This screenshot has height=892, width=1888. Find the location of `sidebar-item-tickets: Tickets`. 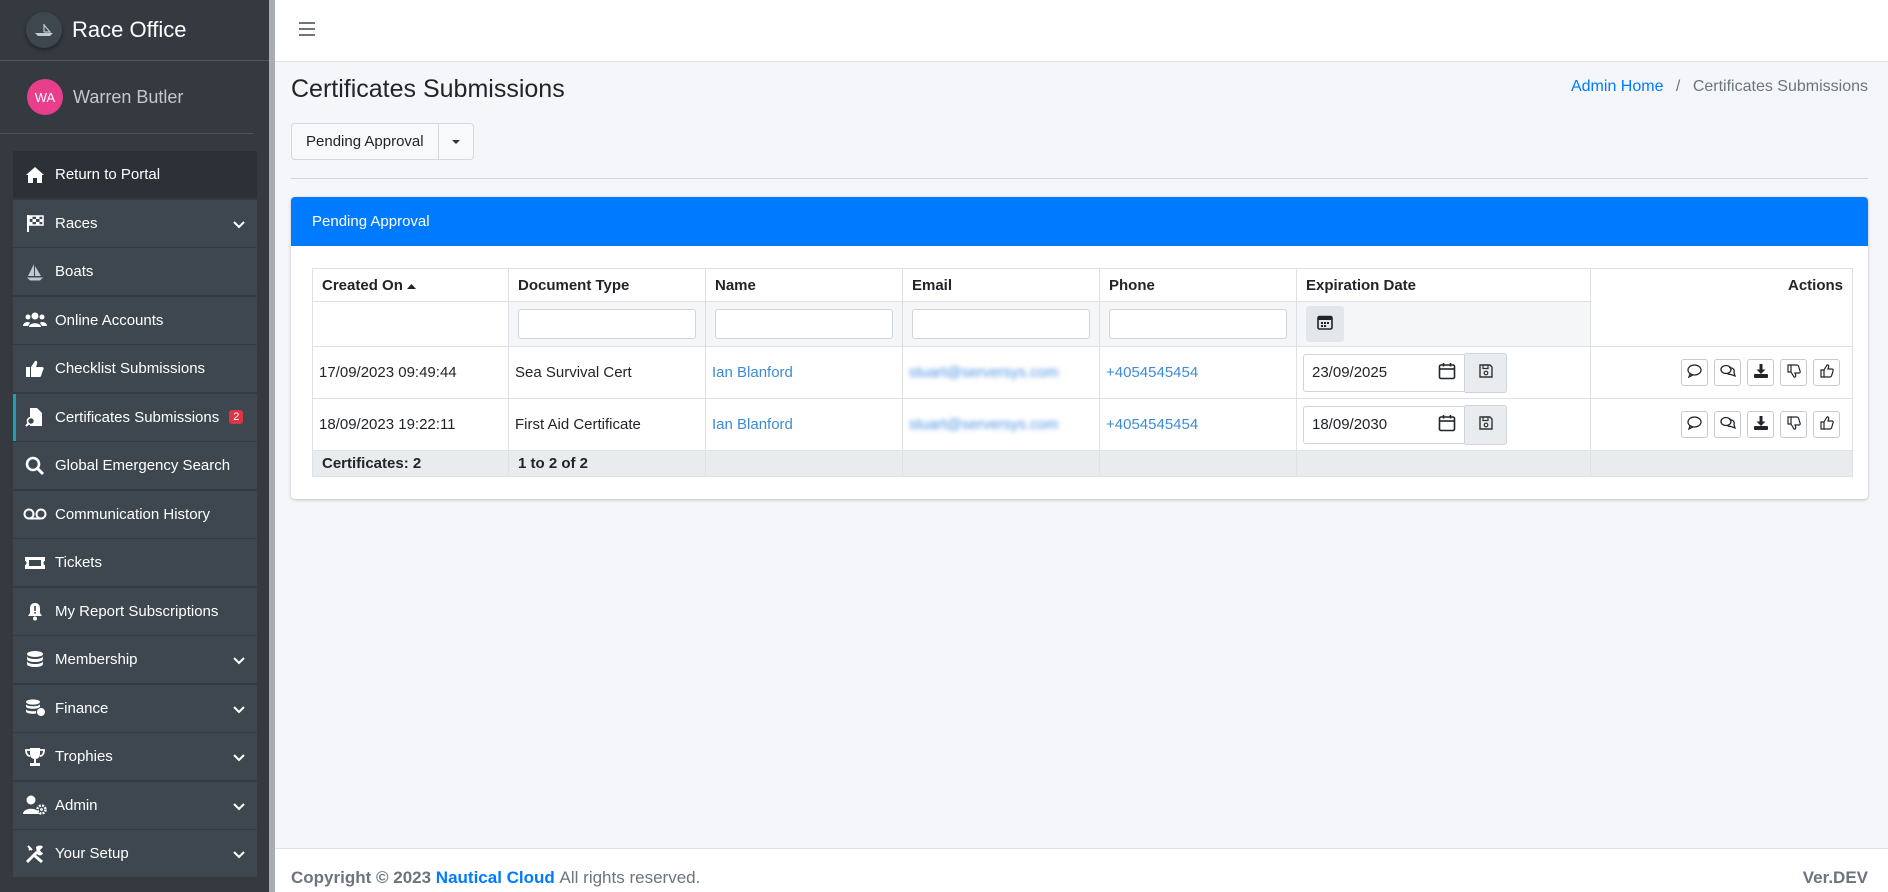

sidebar-item-tickets: Tickets is located at coordinates (135, 562).